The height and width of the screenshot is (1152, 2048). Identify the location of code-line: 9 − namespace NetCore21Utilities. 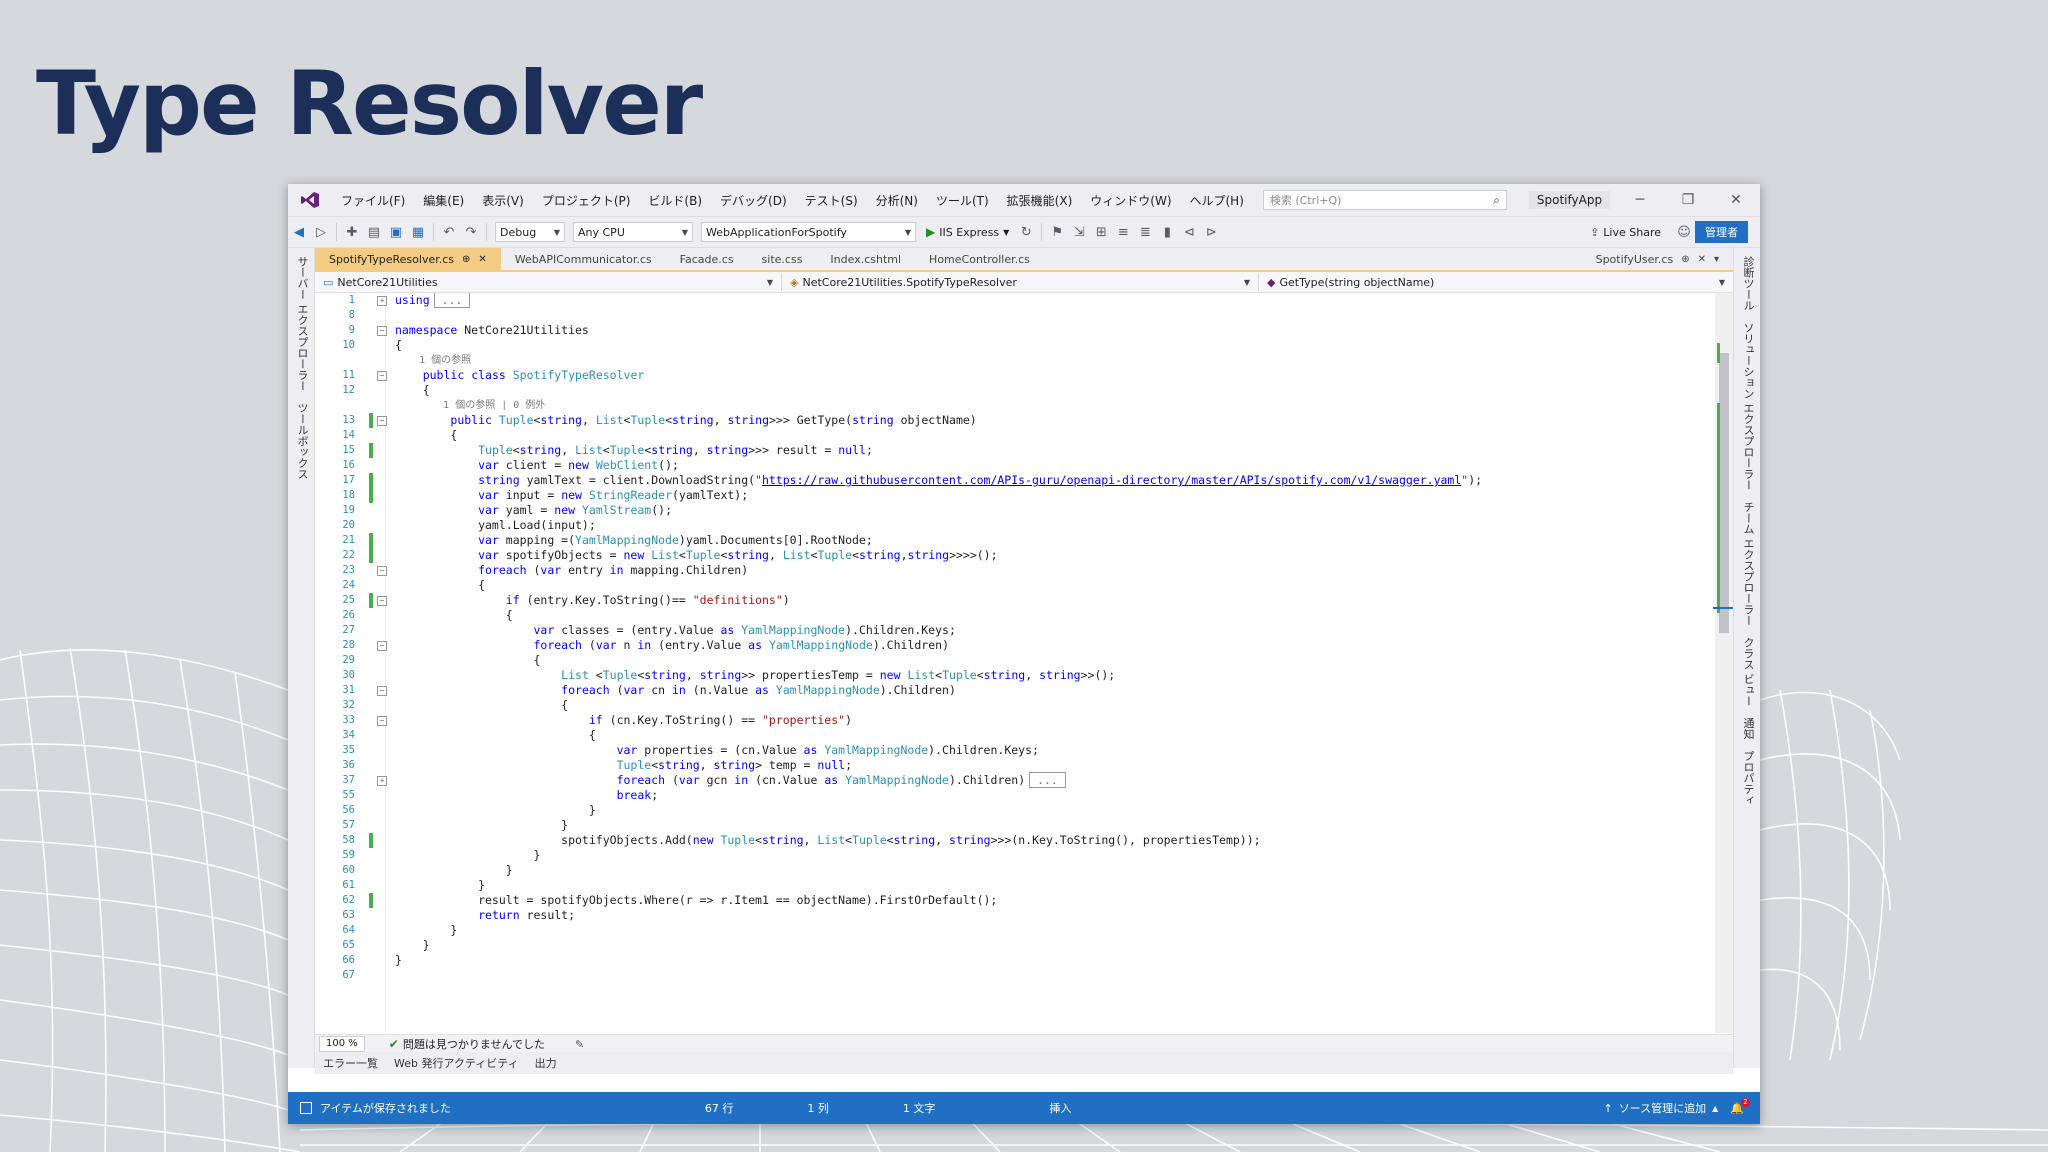
(1031, 330).